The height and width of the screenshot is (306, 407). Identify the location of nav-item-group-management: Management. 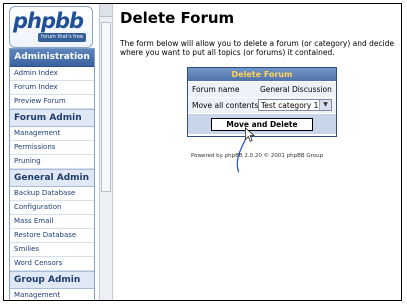
(52, 294).